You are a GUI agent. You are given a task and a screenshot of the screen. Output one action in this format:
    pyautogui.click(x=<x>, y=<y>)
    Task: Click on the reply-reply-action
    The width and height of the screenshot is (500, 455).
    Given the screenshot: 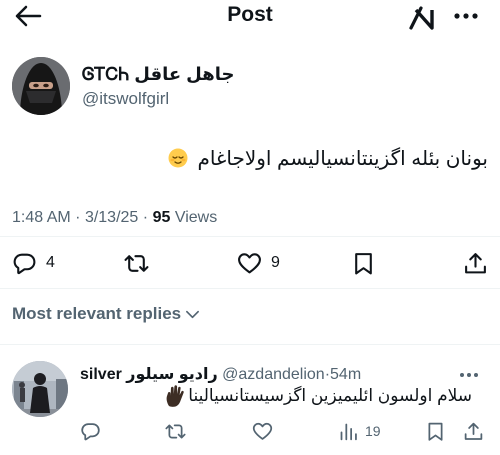 What is the action you would take?
    pyautogui.click(x=90, y=431)
    